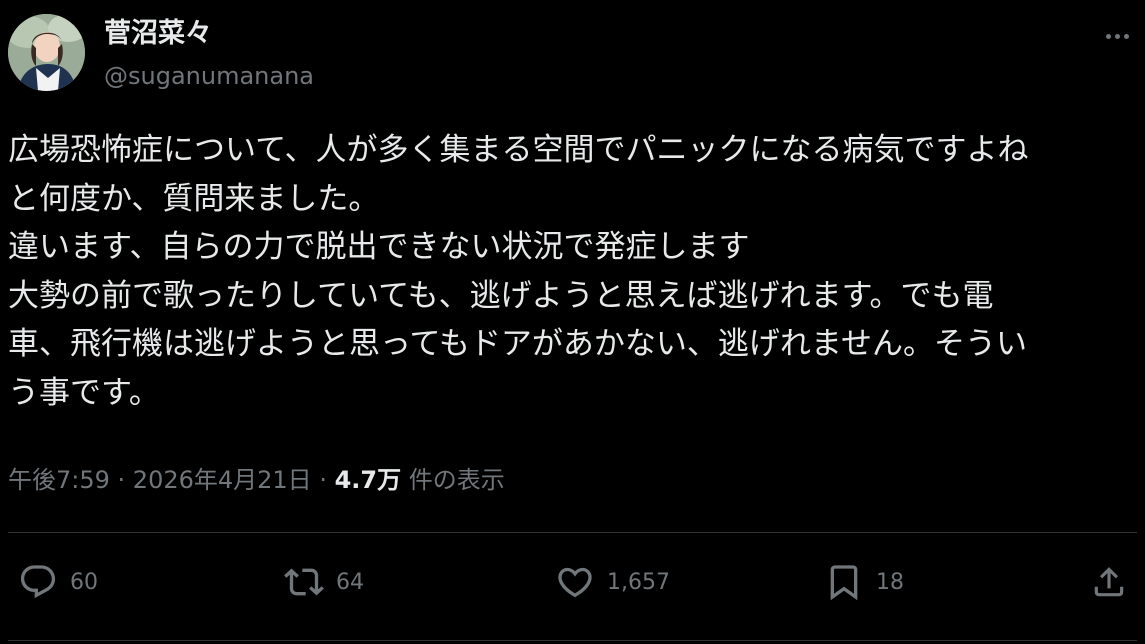 The width and height of the screenshot is (1145, 644). Describe the element at coordinates (350, 582) in the screenshot. I see `repost-count: 64` at that location.